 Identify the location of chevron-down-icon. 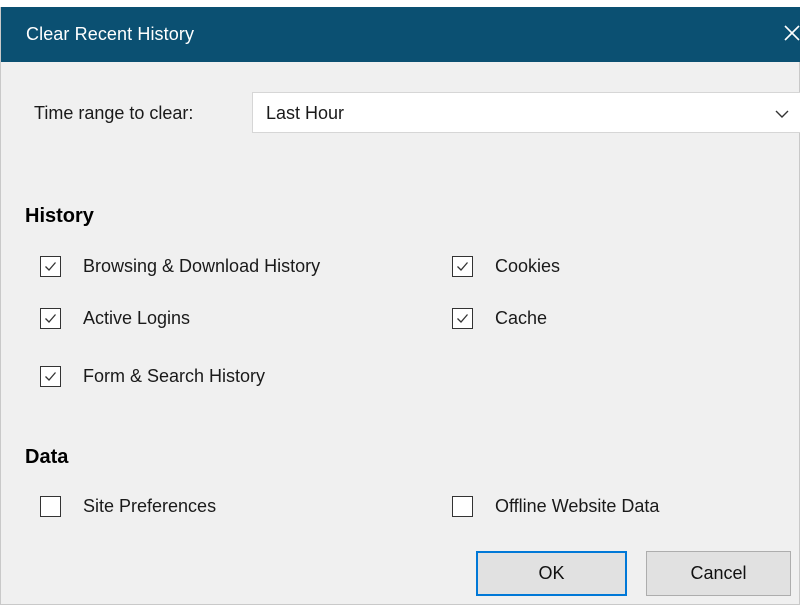
(782, 114).